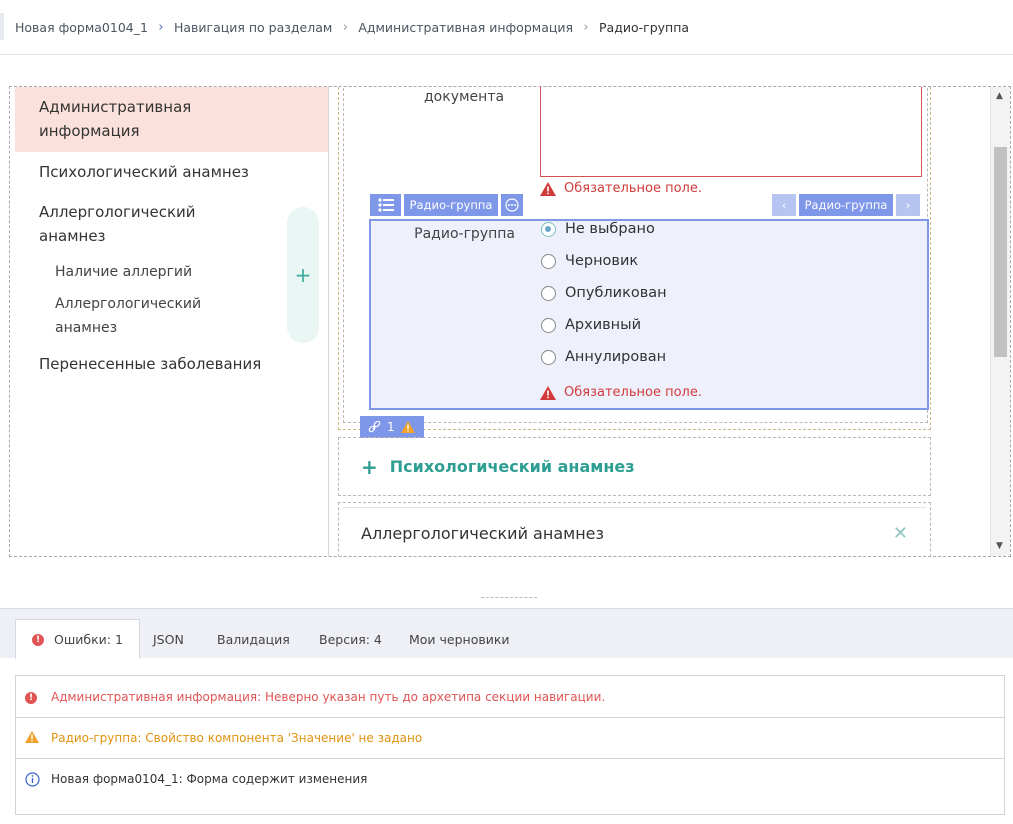 The width and height of the screenshot is (1013, 824). I want to click on parent-component-tag: Радио-группа, so click(846, 205).